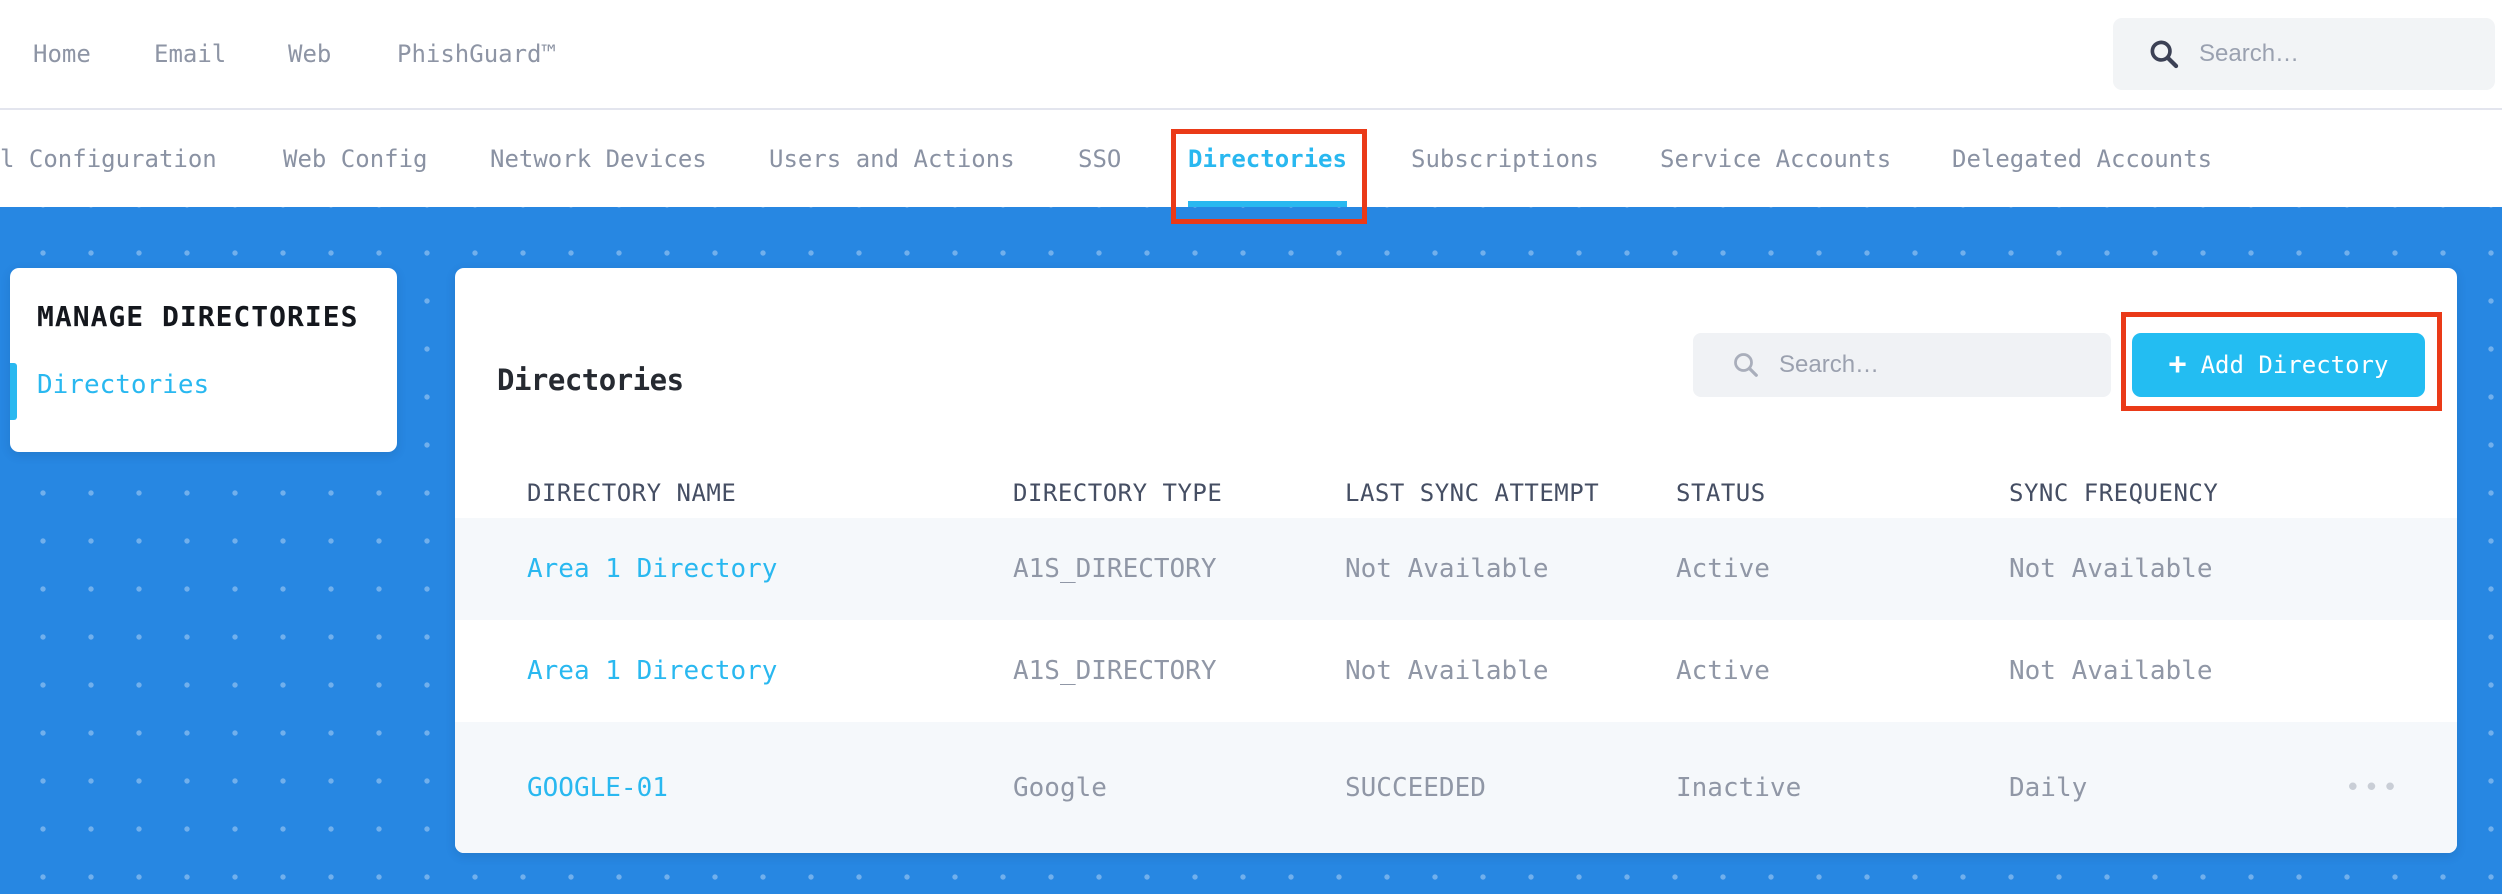  Describe the element at coordinates (1267, 204) in the screenshot. I see `active-tab-underline` at that location.